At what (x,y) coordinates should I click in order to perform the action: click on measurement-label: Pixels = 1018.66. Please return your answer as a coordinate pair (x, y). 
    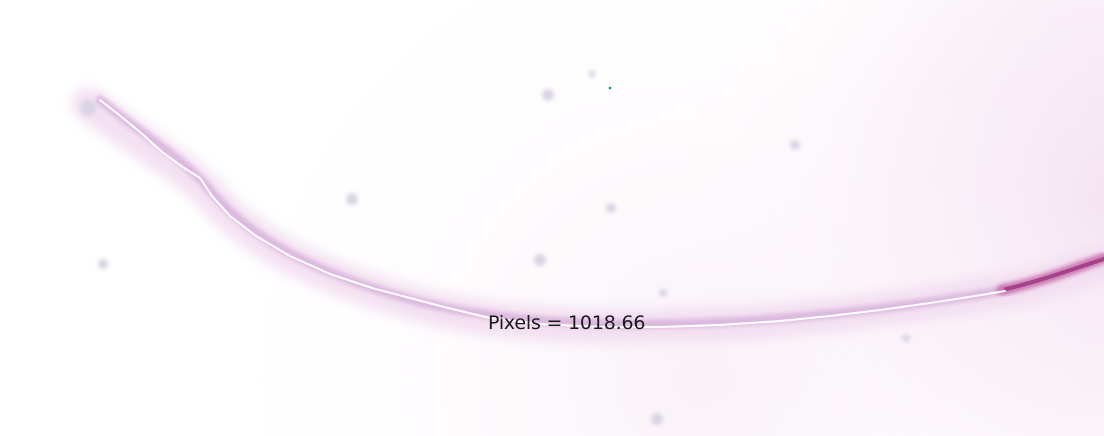
    Looking at the image, I should click on (567, 323).